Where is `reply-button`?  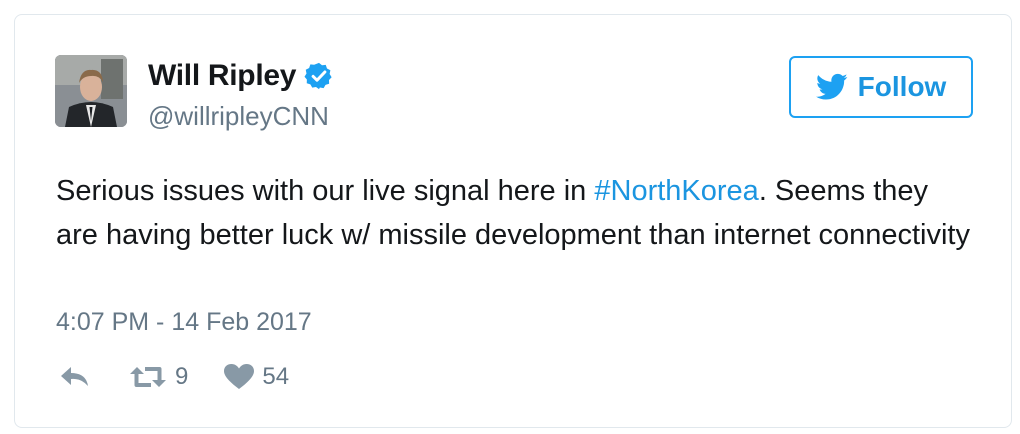
reply-button is located at coordinates (75, 377).